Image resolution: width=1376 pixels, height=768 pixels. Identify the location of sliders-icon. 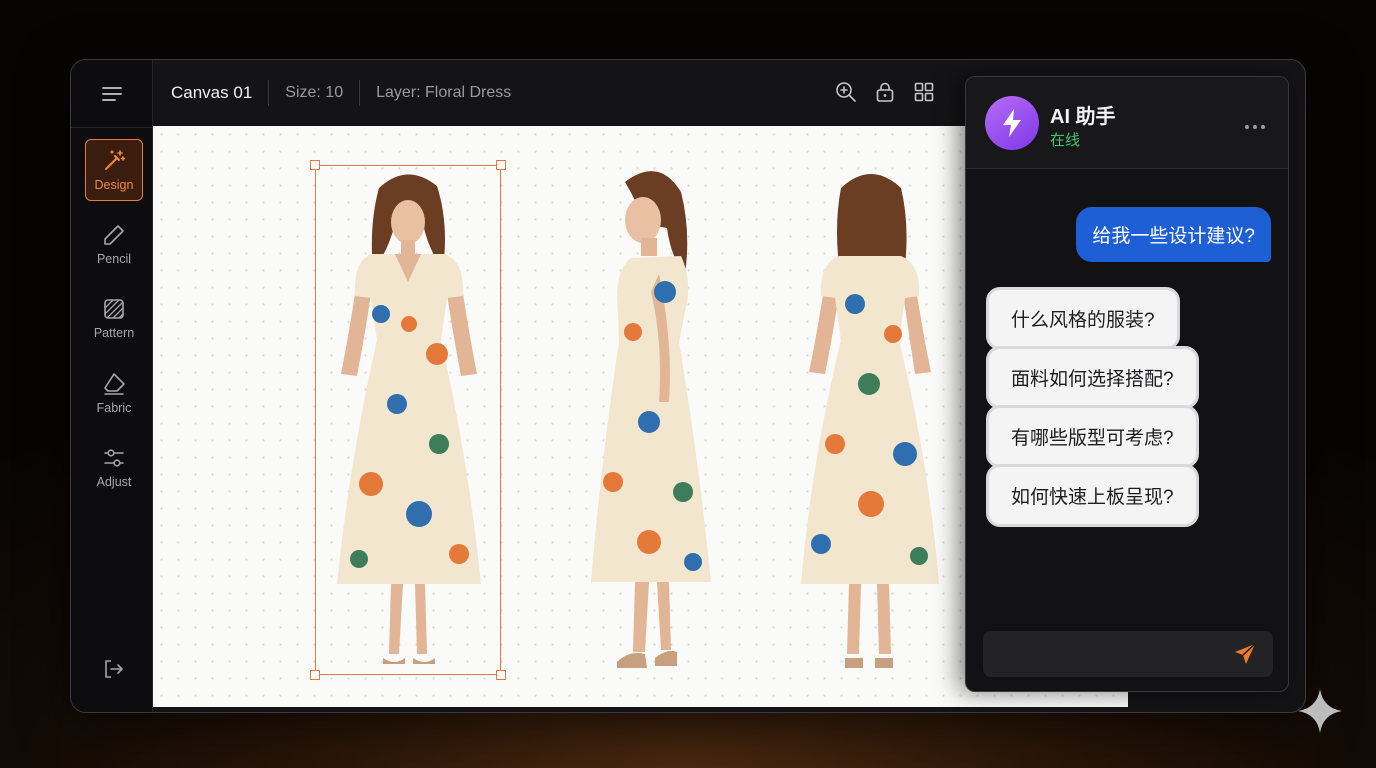
(114, 457).